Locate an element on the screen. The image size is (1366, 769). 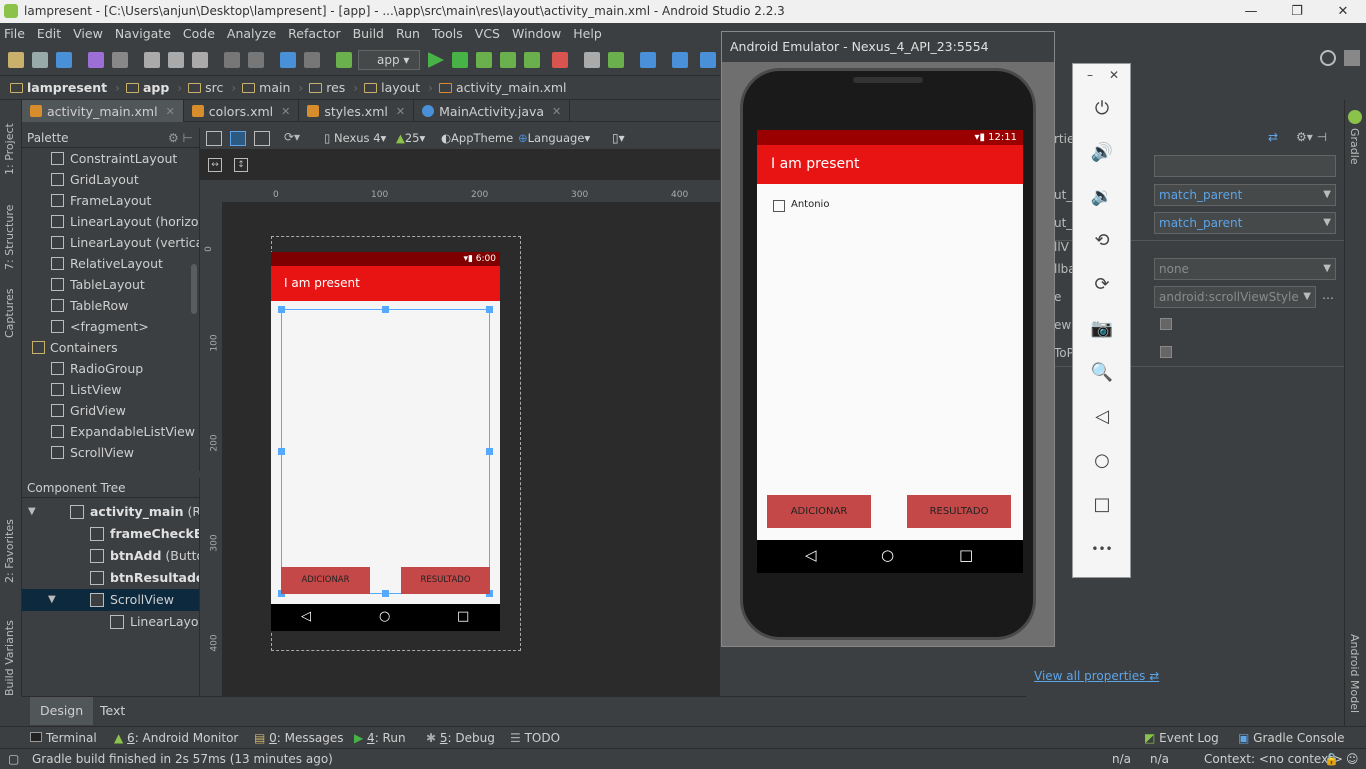
palette-item: ScrollView is located at coordinates (110, 452).